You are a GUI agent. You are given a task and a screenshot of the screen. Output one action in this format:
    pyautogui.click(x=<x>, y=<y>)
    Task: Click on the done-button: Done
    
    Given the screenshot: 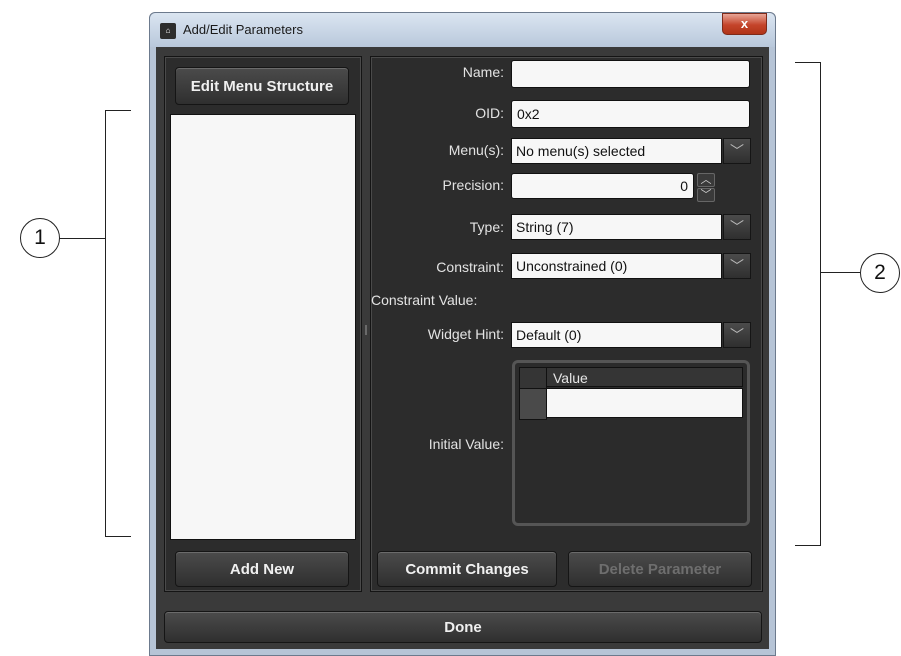 What is the action you would take?
    pyautogui.click(x=463, y=627)
    